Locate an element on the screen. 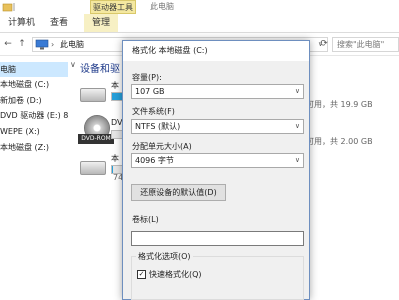  folder-icon is located at coordinates (8, 7).